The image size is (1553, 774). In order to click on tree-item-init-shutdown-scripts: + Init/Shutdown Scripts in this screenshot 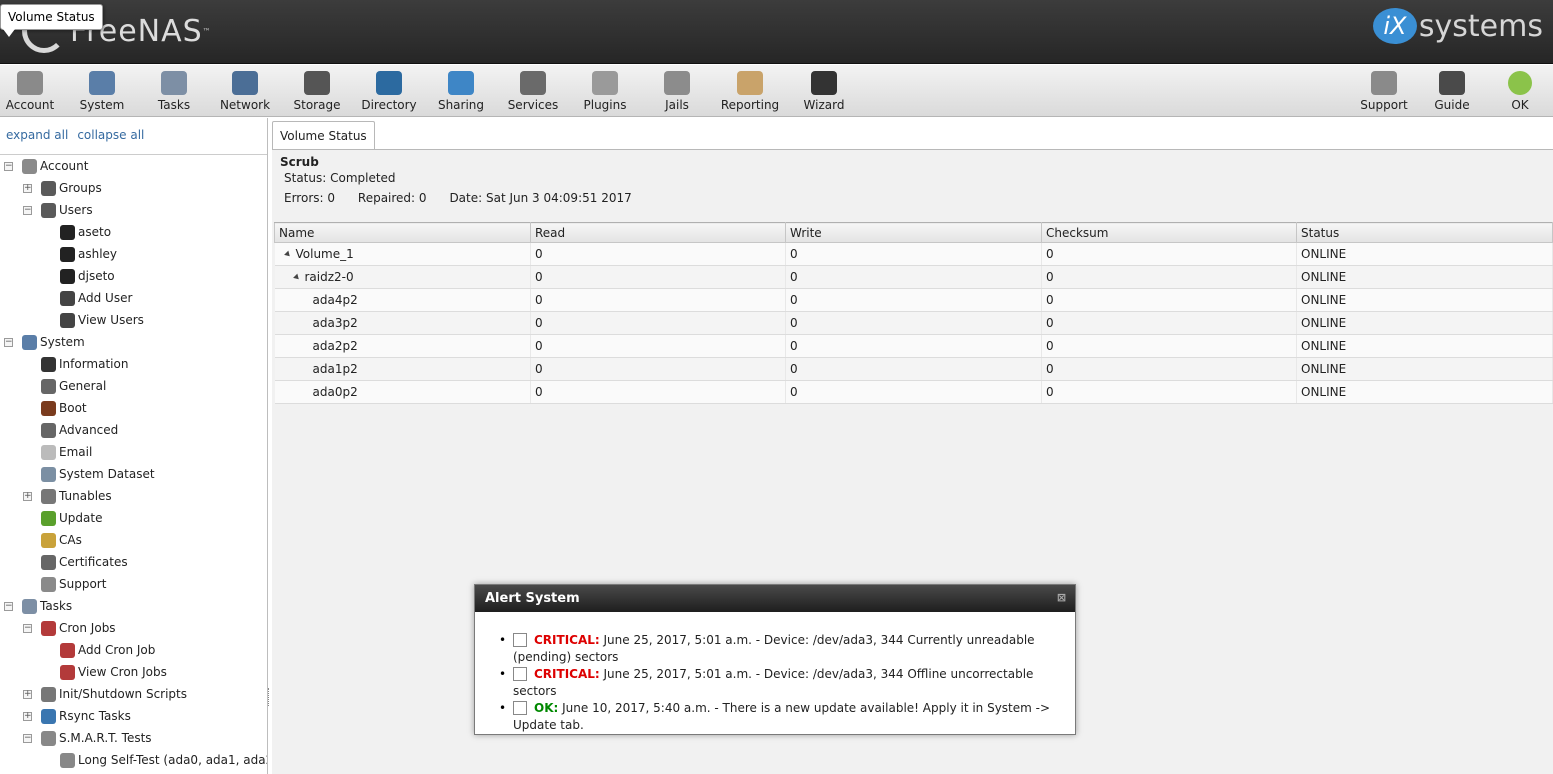, I will do `click(133, 694)`.